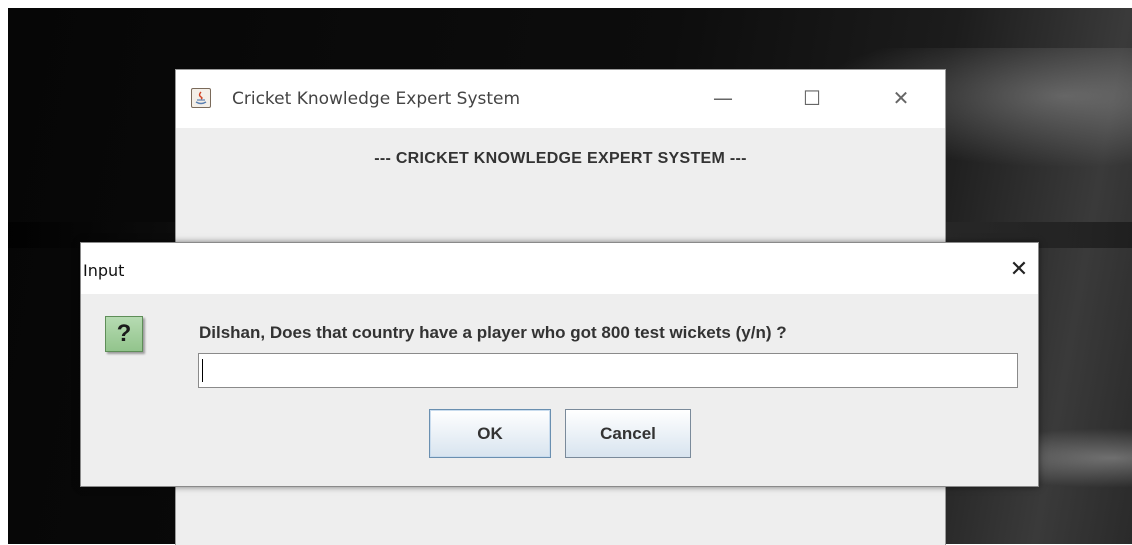 This screenshot has height=545, width=1132. Describe the element at coordinates (608, 370) in the screenshot. I see `answer-input` at that location.